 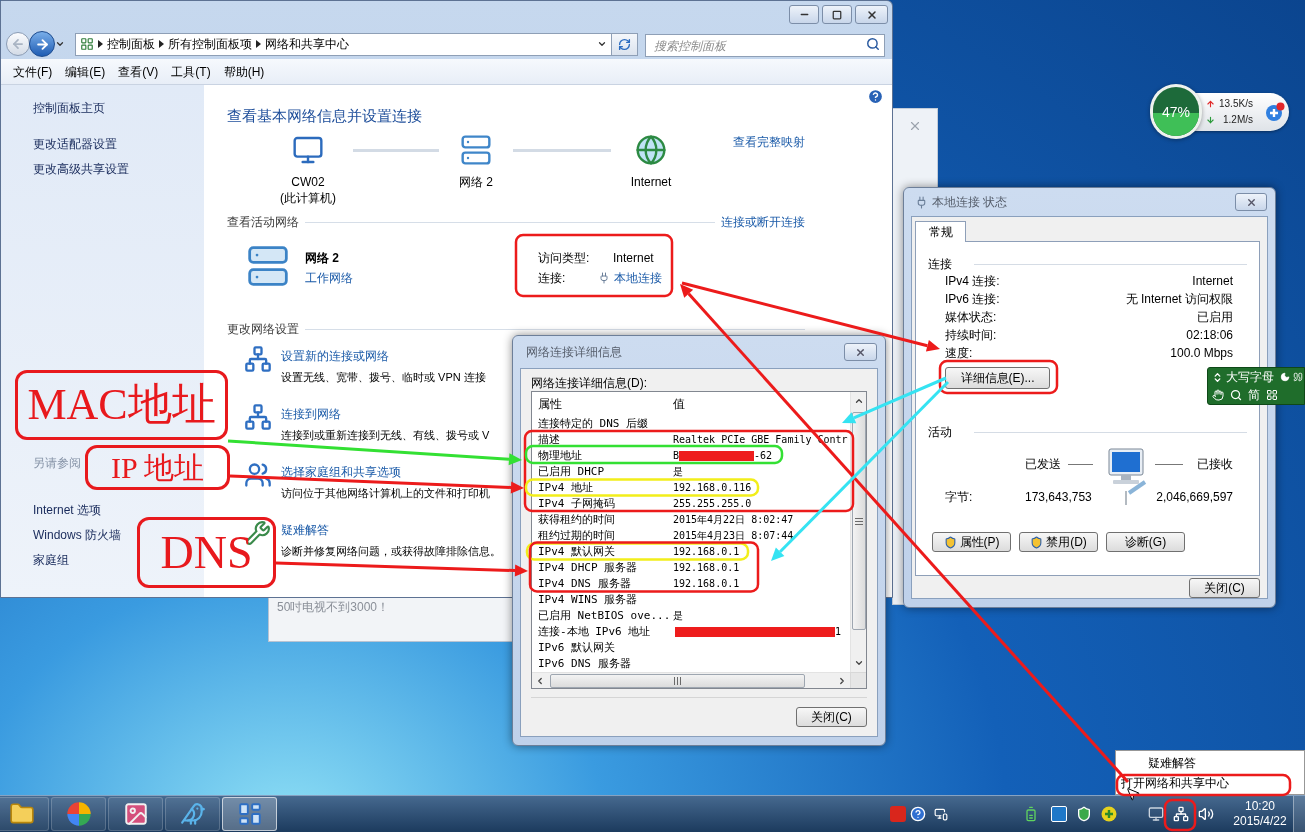 I want to click on node-label: CW02, so click(x=308, y=182).